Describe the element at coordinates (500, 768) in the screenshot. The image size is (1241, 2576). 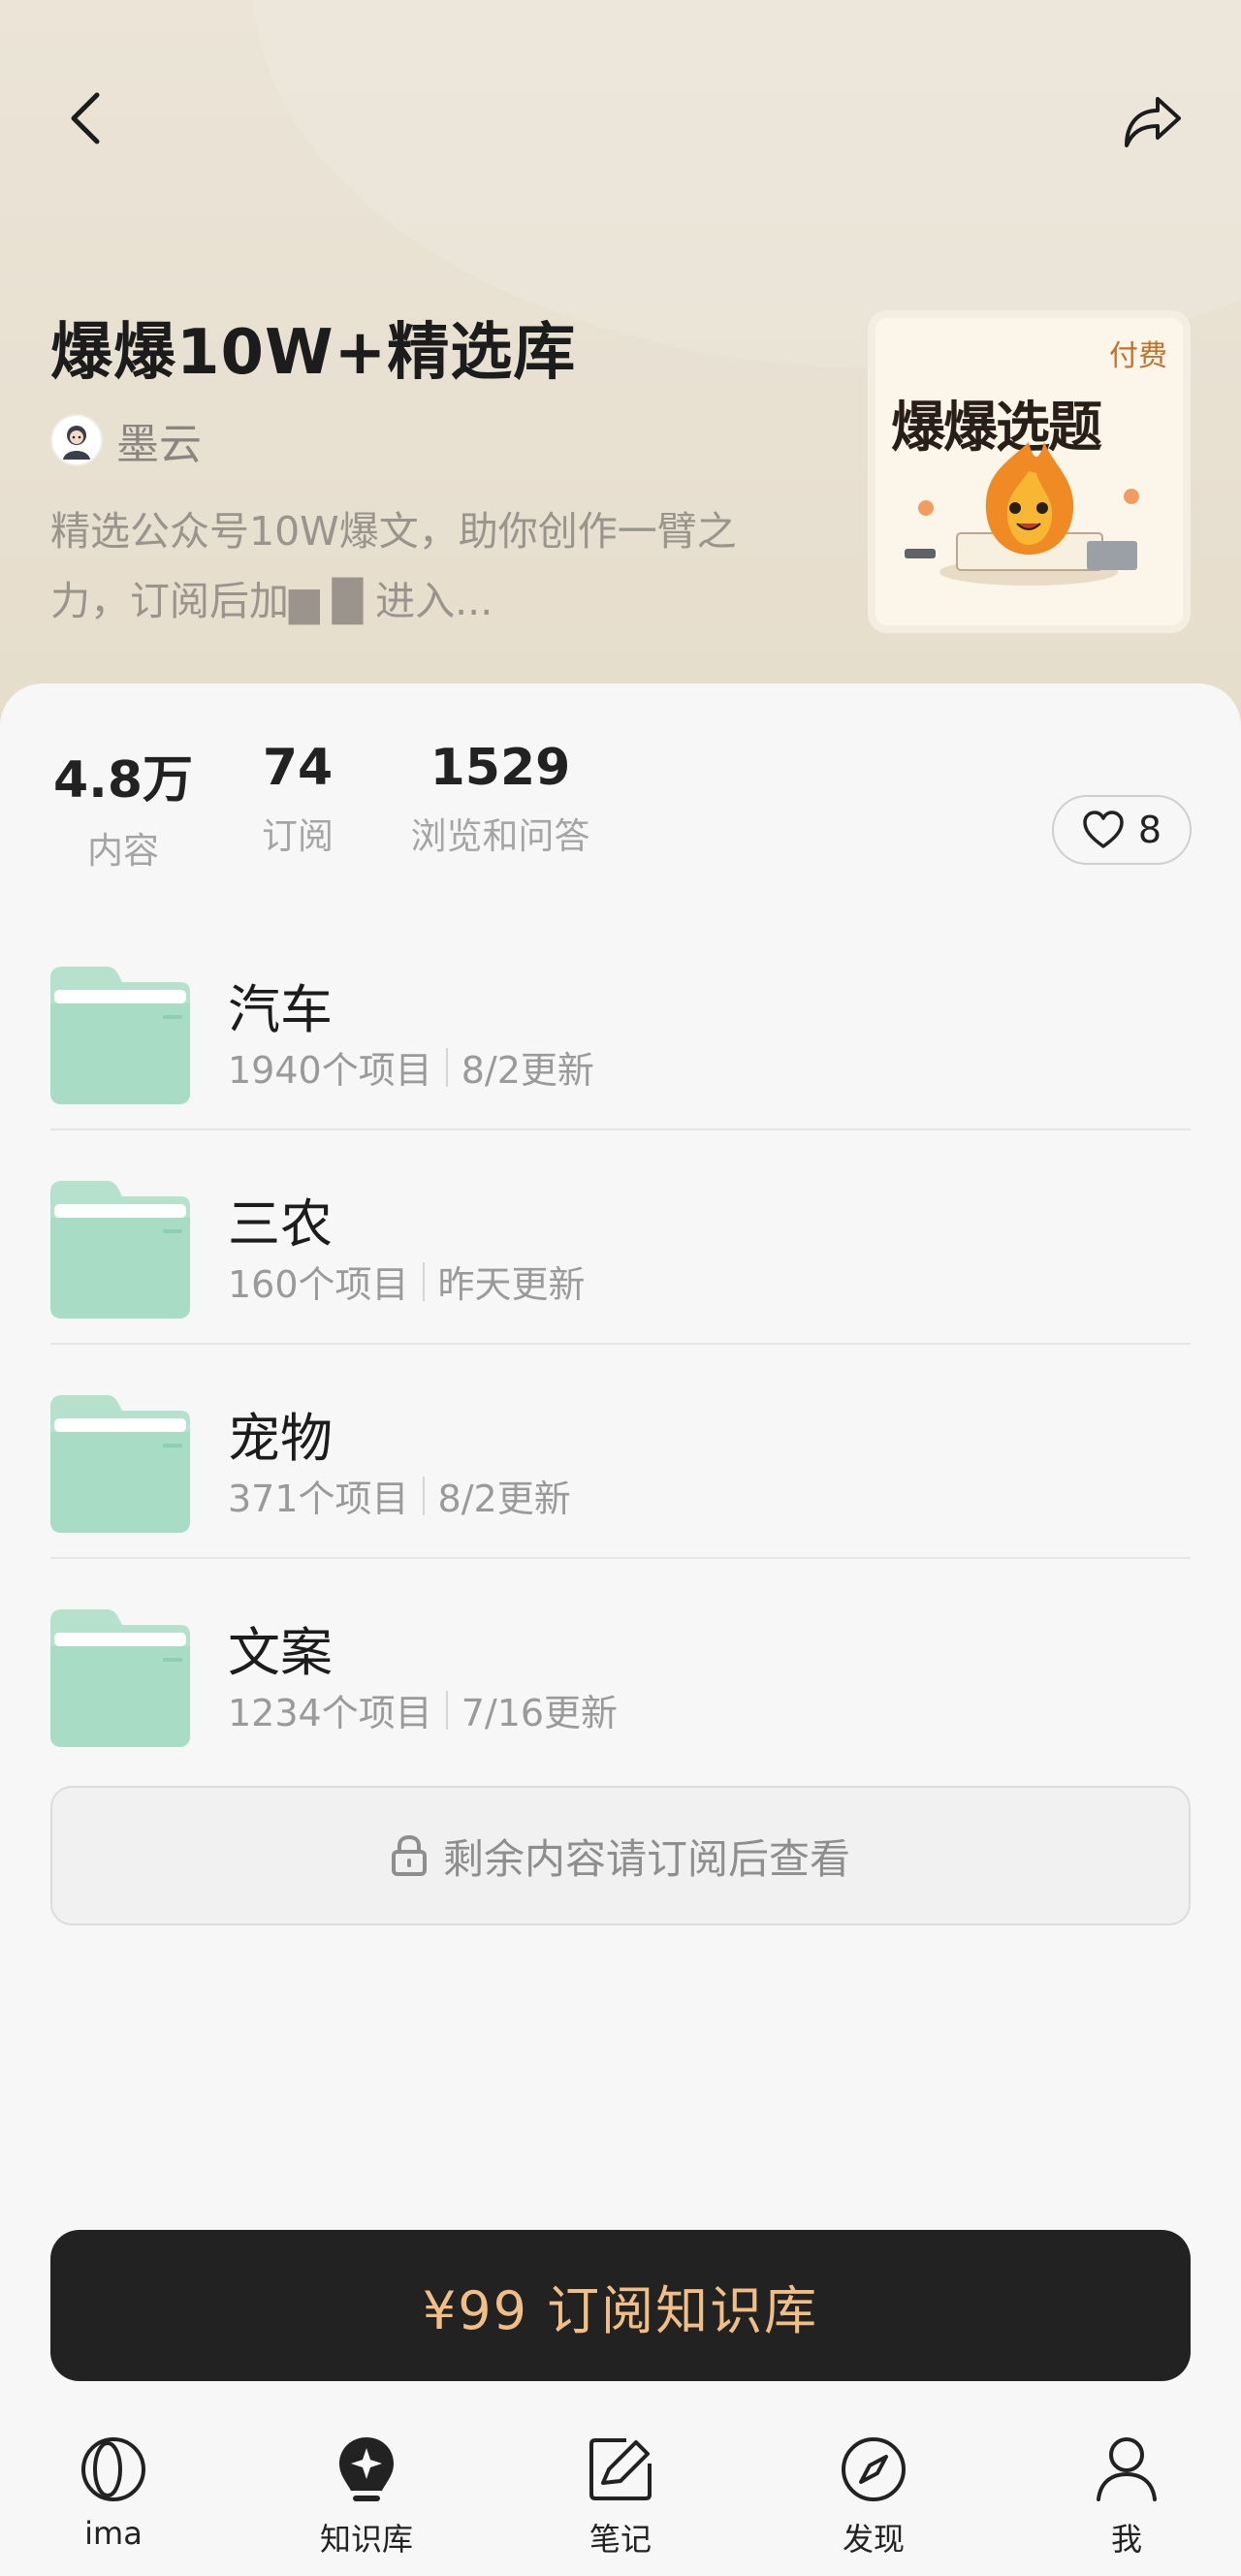
I see `stat-value: 1529` at that location.